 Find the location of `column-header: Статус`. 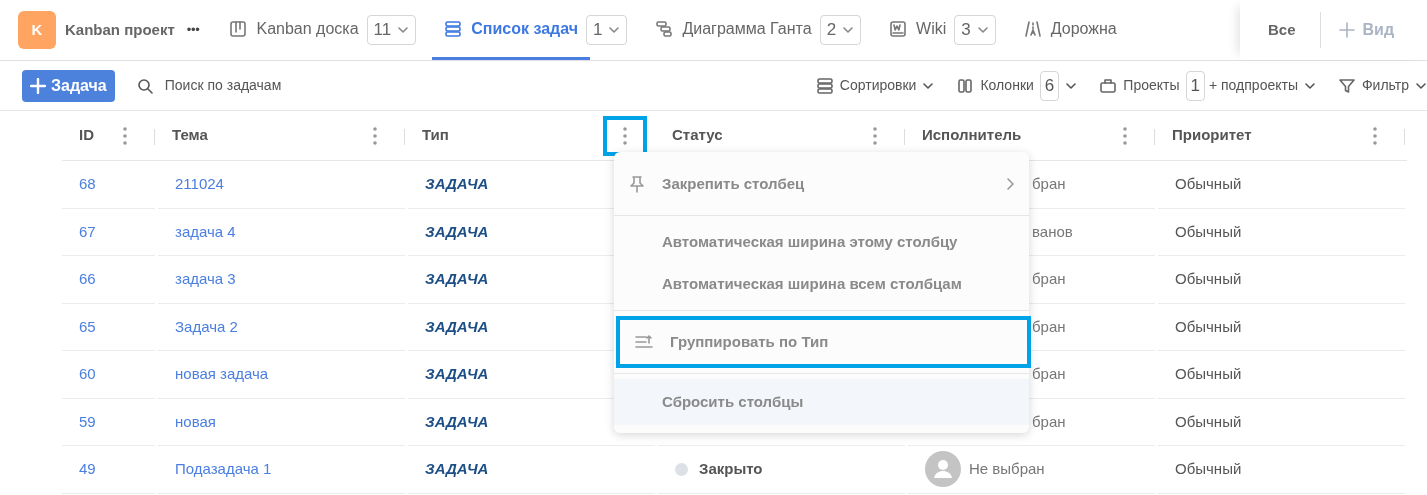

column-header: Статус is located at coordinates (697, 135).